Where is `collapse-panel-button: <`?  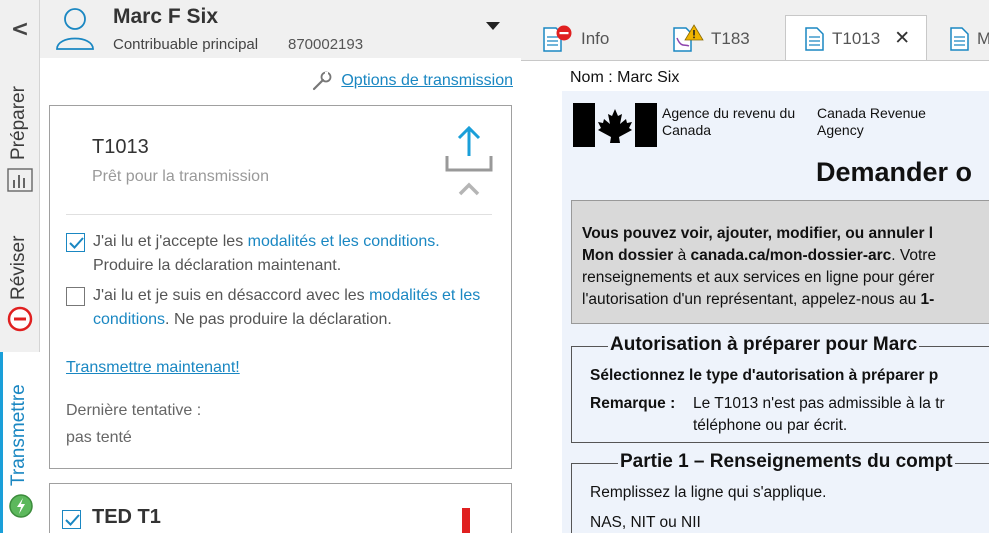 collapse-panel-button: < is located at coordinates (20, 29).